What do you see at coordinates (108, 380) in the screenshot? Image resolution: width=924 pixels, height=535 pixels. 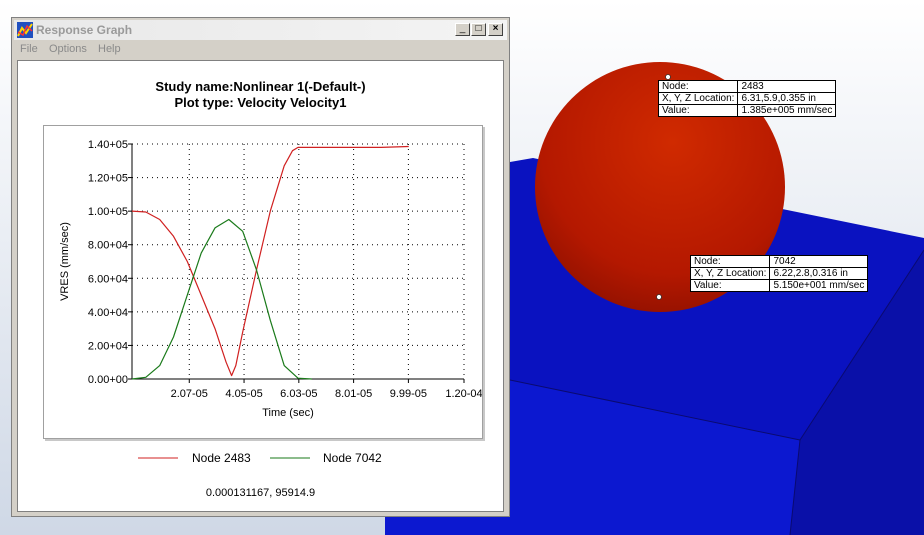 I see `y-tick-label: 0.00+00` at bounding box center [108, 380].